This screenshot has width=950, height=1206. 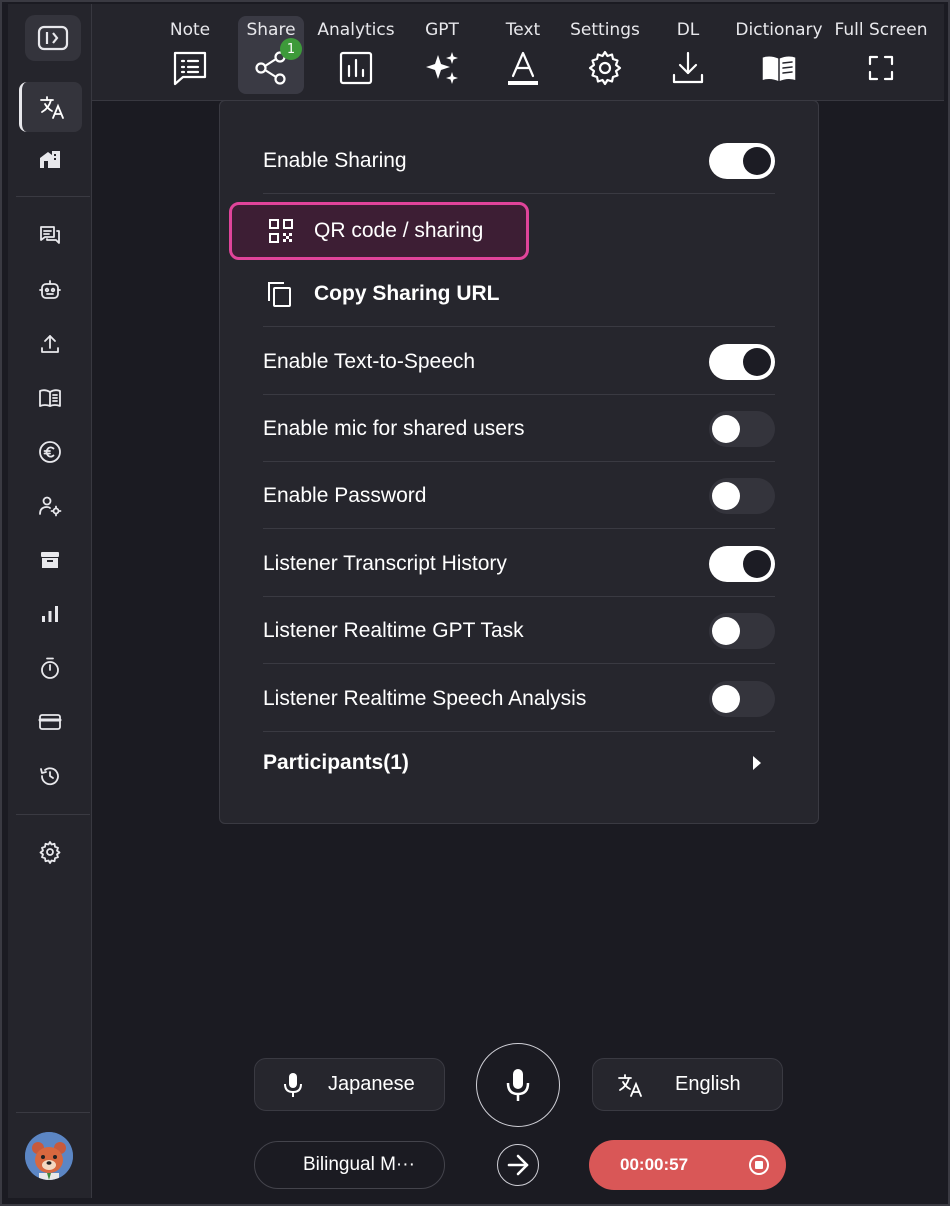 I want to click on toolbar-gpt: GPT, so click(x=442, y=51).